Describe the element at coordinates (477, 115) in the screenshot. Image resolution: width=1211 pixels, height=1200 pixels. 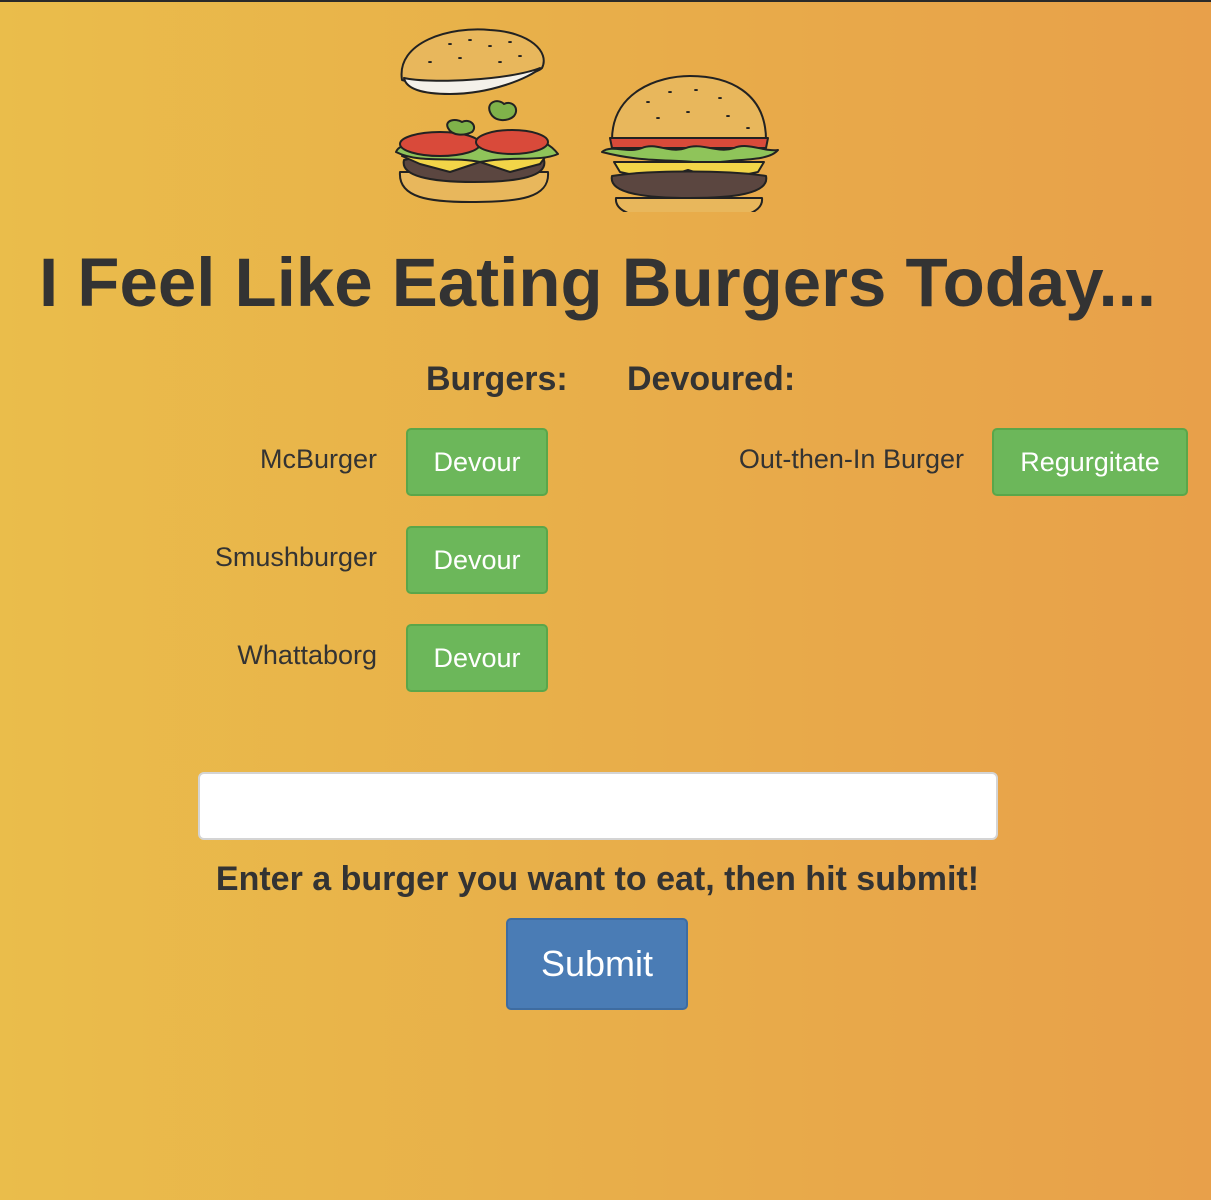
I see `burger-deconstructed-icon` at that location.